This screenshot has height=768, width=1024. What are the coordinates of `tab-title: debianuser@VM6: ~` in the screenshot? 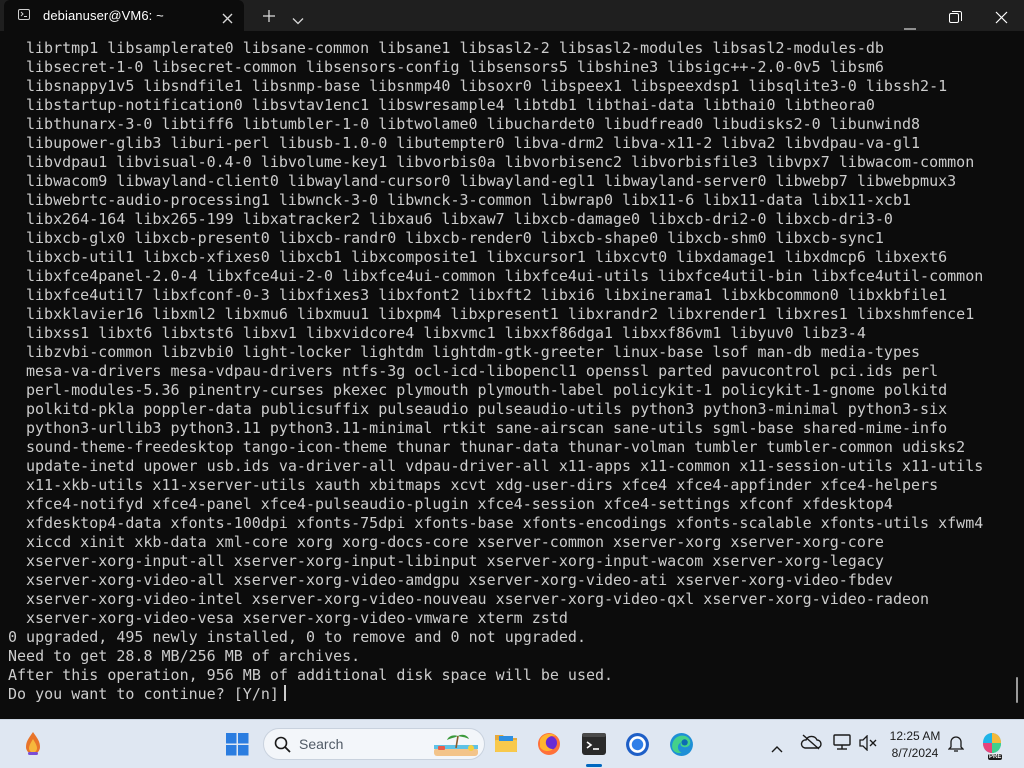 It's located at (103, 15).